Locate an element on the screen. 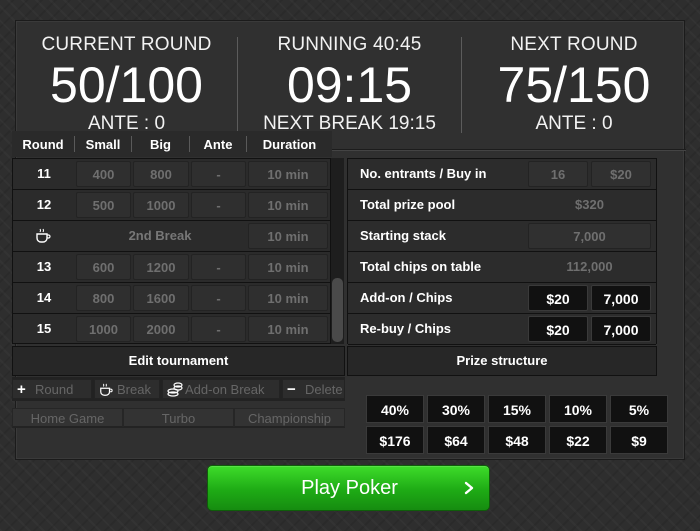 The image size is (700, 531). delete-label: Delete is located at coordinates (324, 389).